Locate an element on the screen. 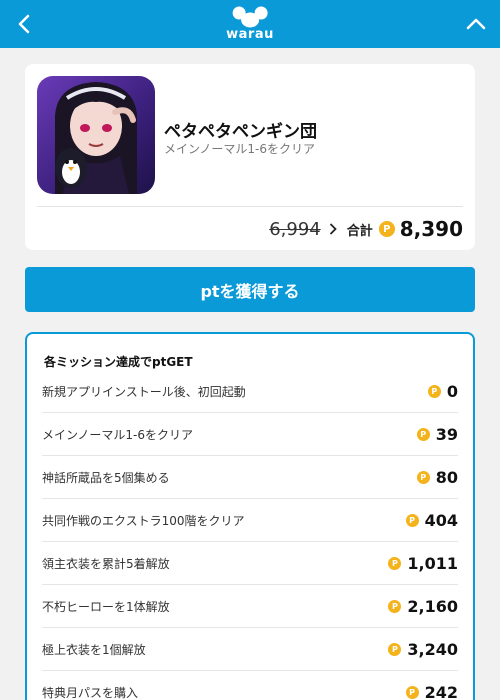 The image size is (500, 700). mission-label: 共同作戦のエクストラ100階をクリア is located at coordinates (143, 520).